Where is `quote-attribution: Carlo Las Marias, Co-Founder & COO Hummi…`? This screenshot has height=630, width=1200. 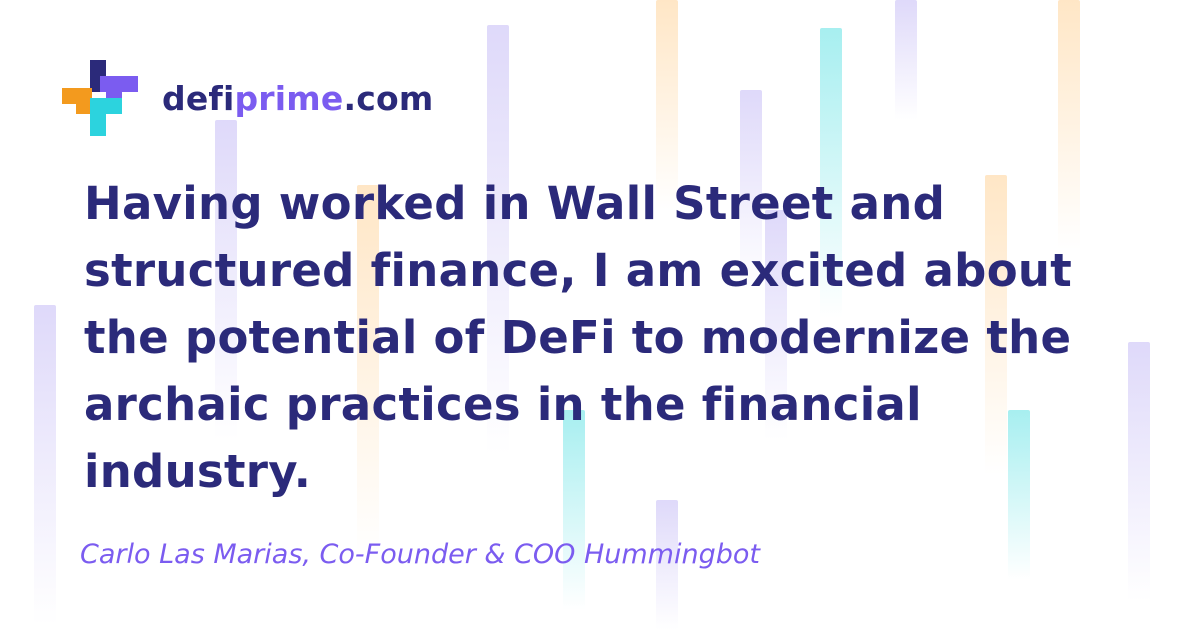
quote-attribution: Carlo Las Marias, Co-Founder & COO Hummi… is located at coordinates (420, 554).